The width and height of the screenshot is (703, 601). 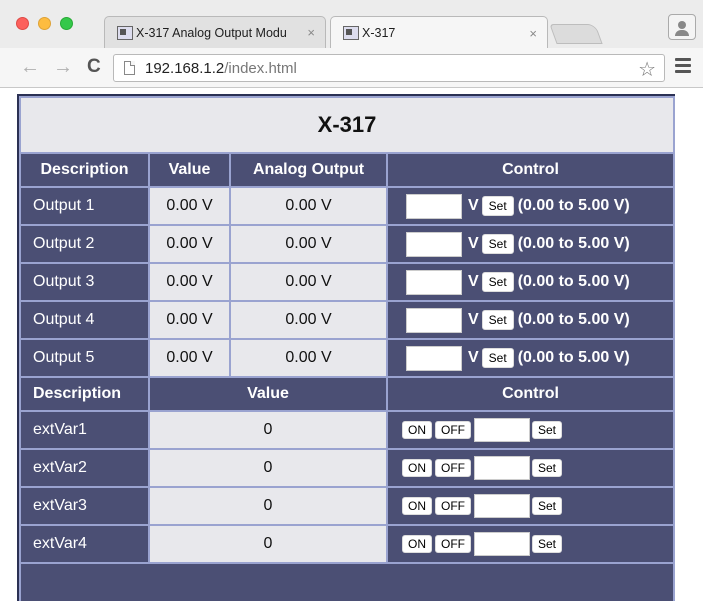 What do you see at coordinates (682, 27) in the screenshot?
I see `profile-icon` at bounding box center [682, 27].